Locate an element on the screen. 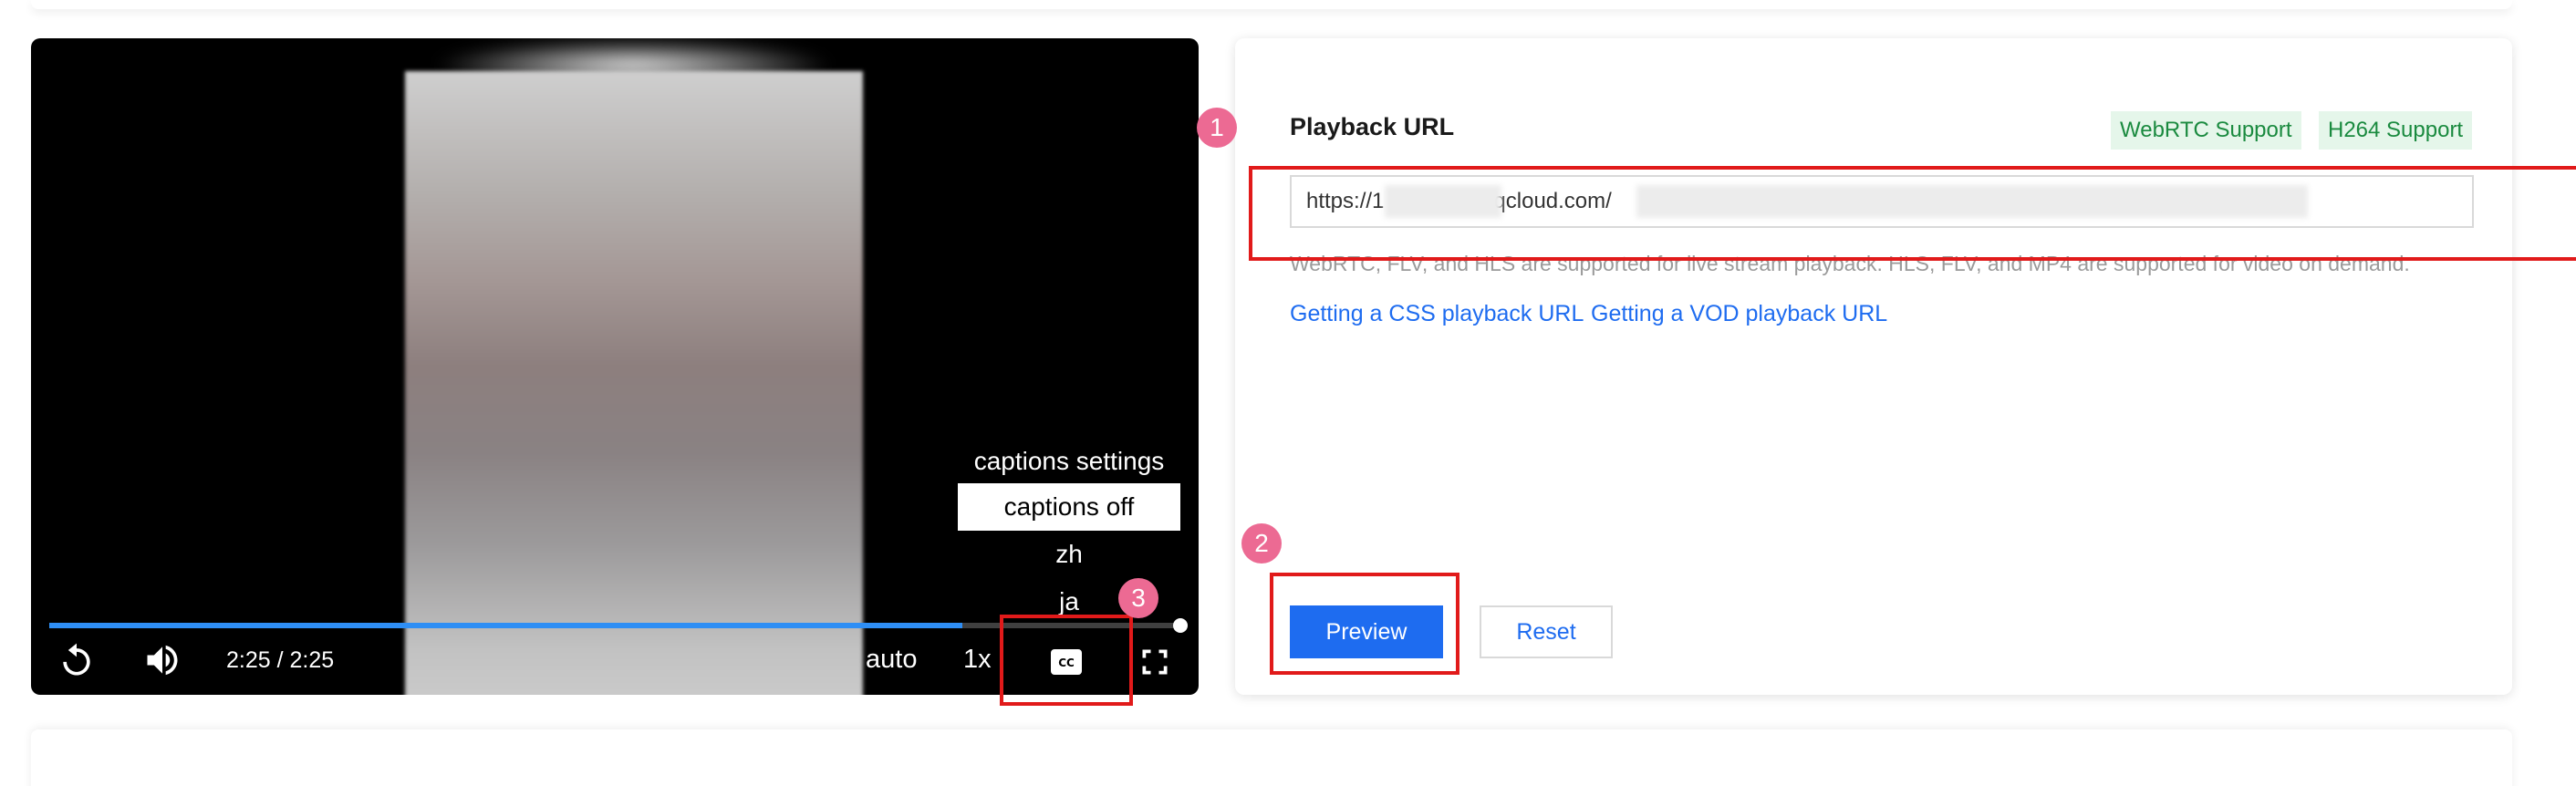 The width and height of the screenshot is (2576, 786). progress-knob is located at coordinates (1180, 626).